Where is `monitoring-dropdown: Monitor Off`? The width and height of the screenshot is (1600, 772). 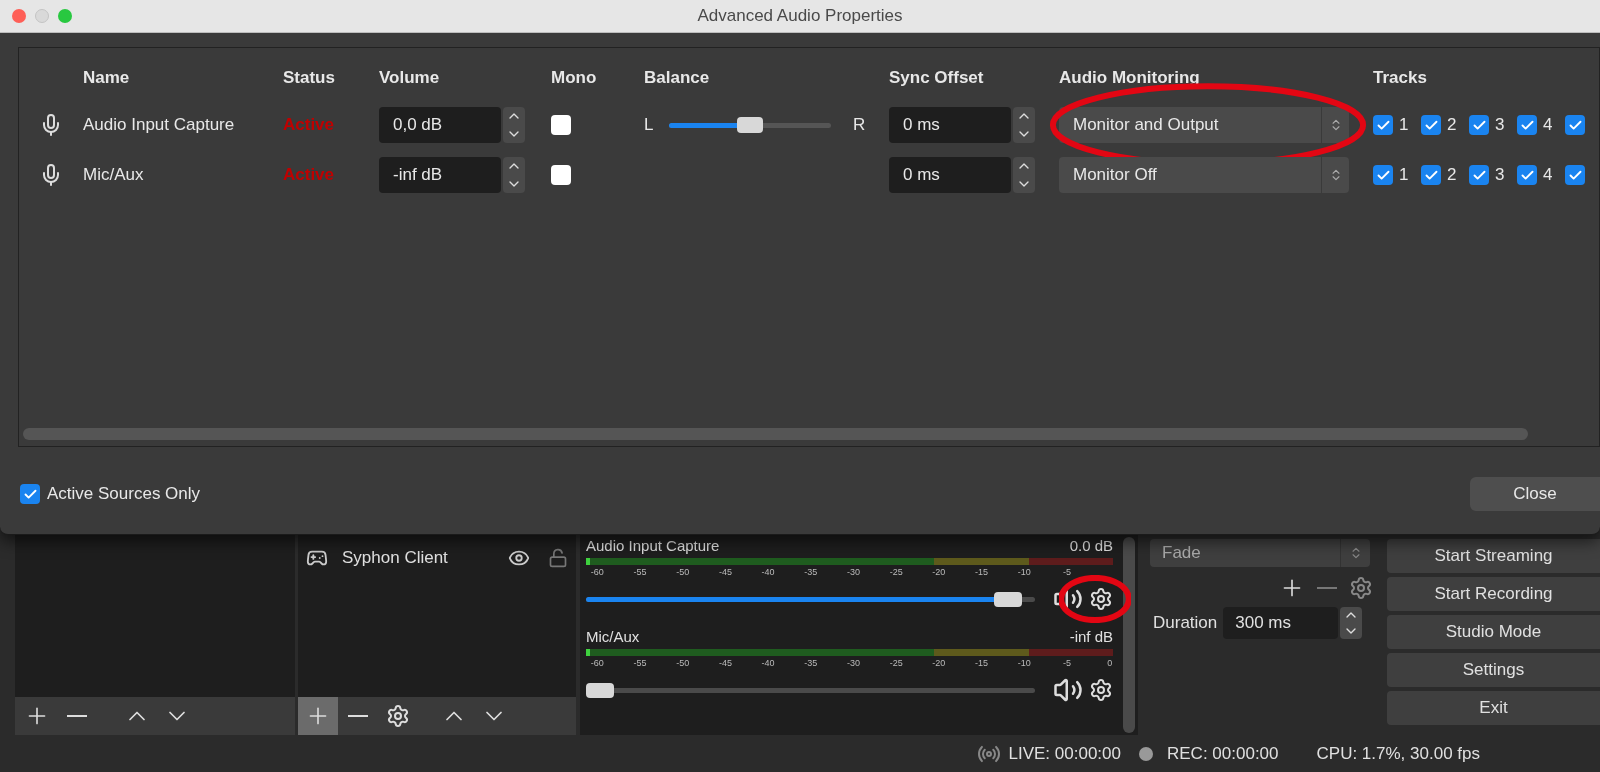
monitoring-dropdown: Monitor Off is located at coordinates (1204, 175).